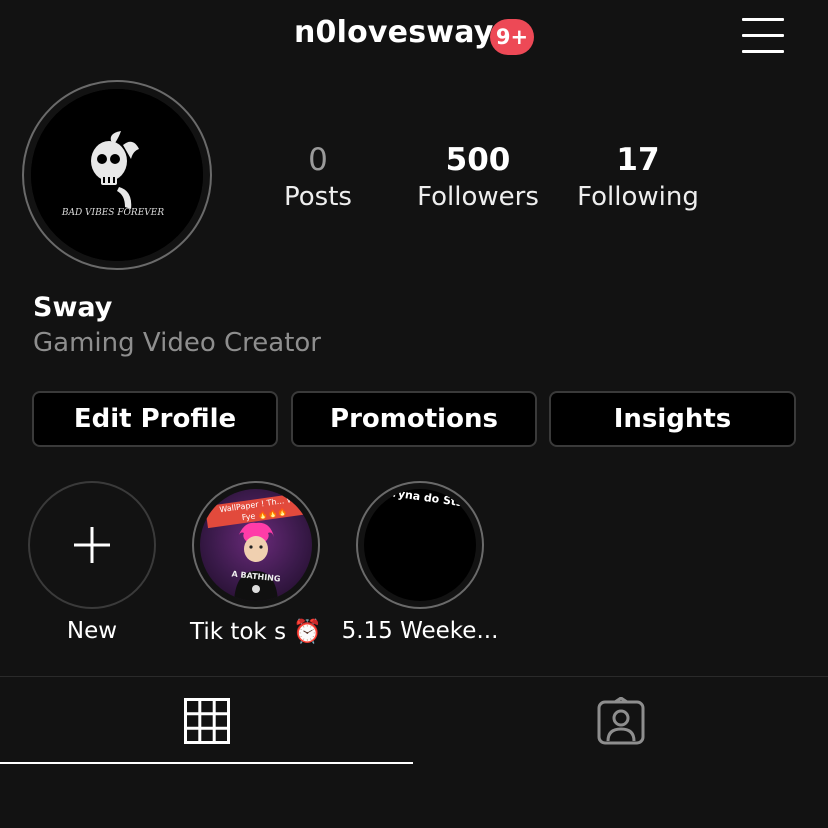 The width and height of the screenshot is (828, 828). I want to click on following-label: Following, so click(638, 197).